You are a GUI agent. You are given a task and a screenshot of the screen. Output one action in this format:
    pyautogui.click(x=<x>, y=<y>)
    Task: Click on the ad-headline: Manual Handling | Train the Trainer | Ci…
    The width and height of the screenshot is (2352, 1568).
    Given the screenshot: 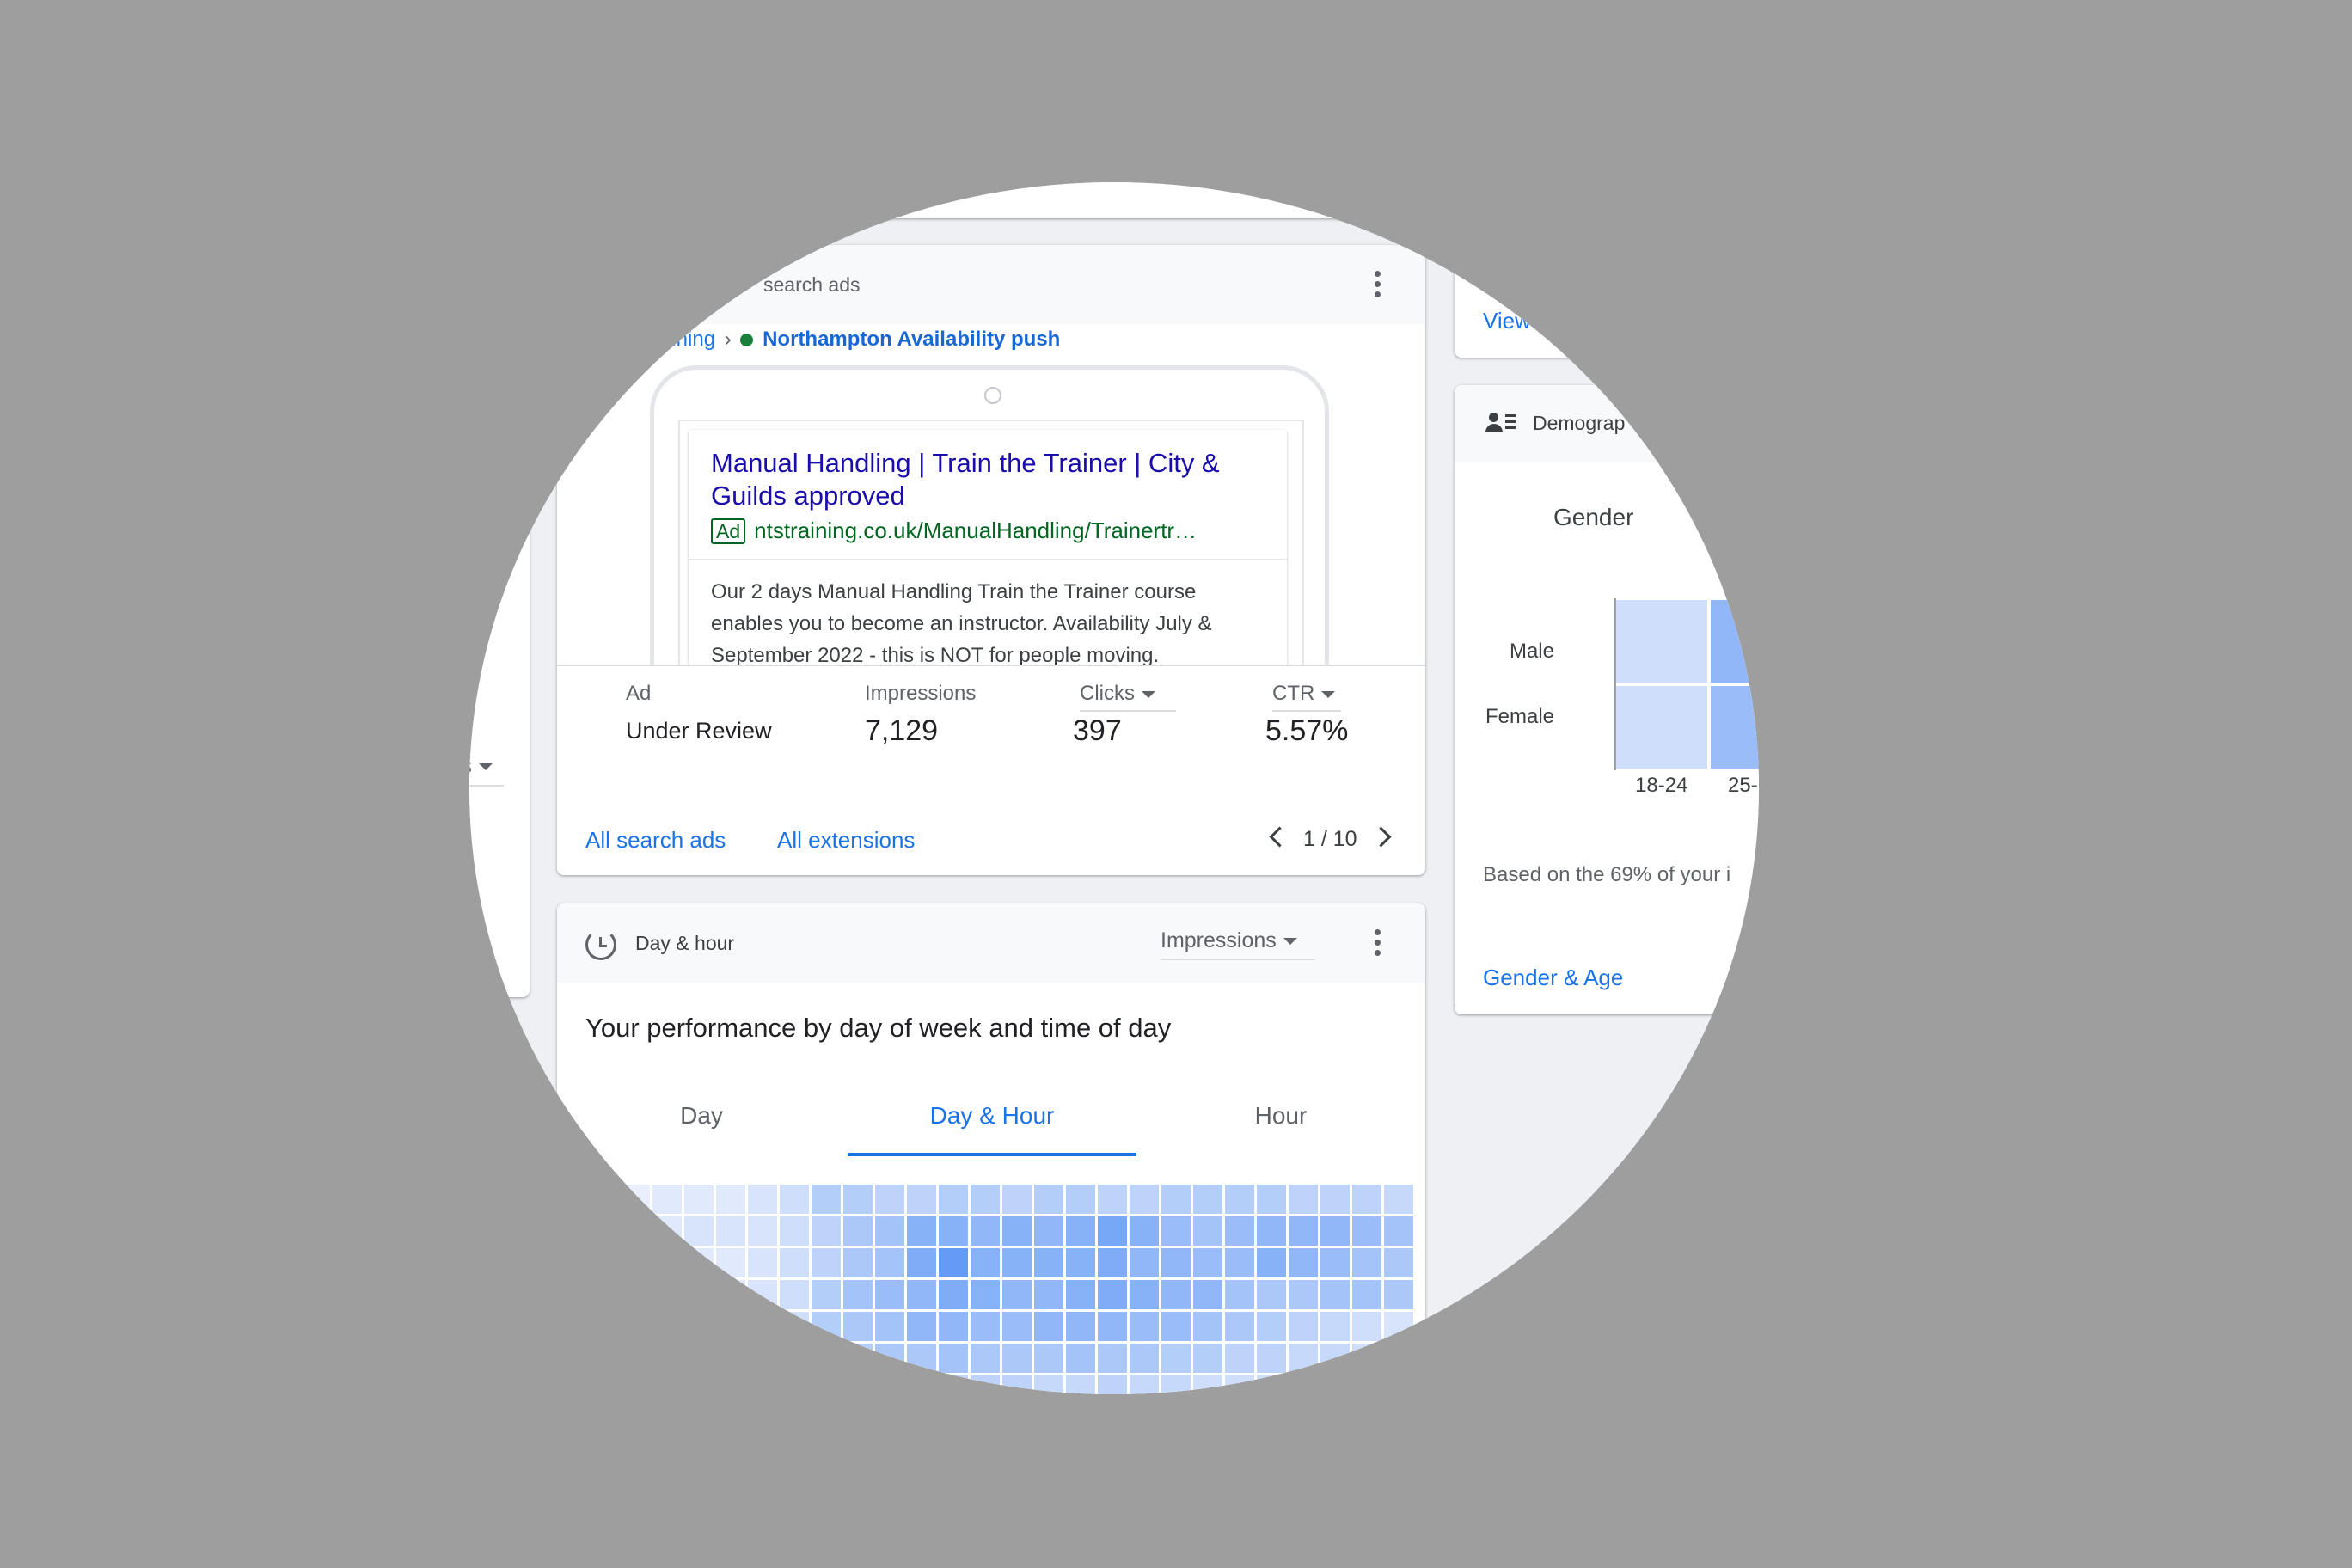 What is the action you would take?
    pyautogui.click(x=994, y=479)
    